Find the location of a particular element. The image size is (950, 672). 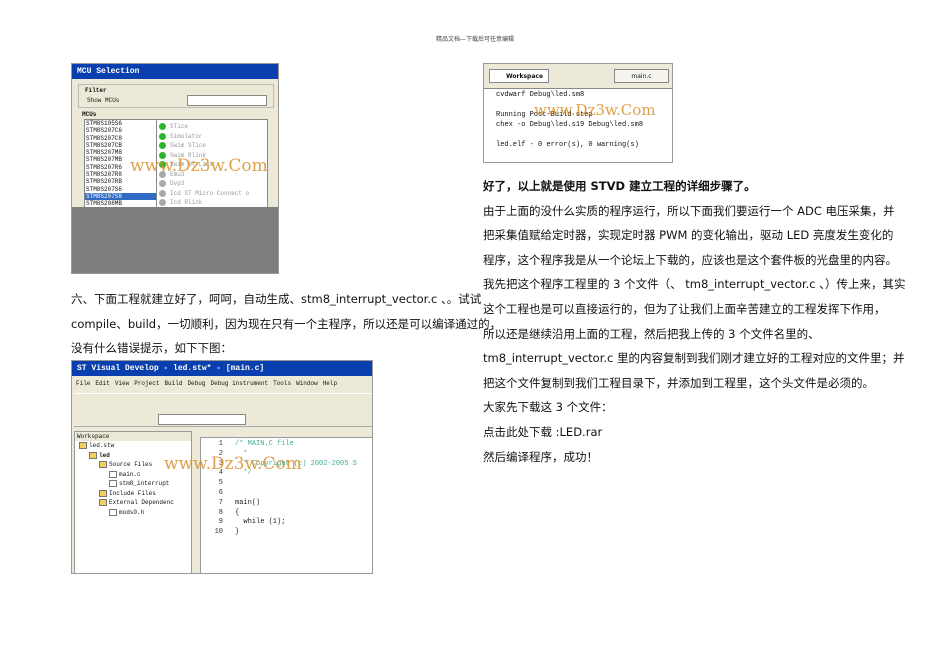

line-number: 6 is located at coordinates (220, 492).